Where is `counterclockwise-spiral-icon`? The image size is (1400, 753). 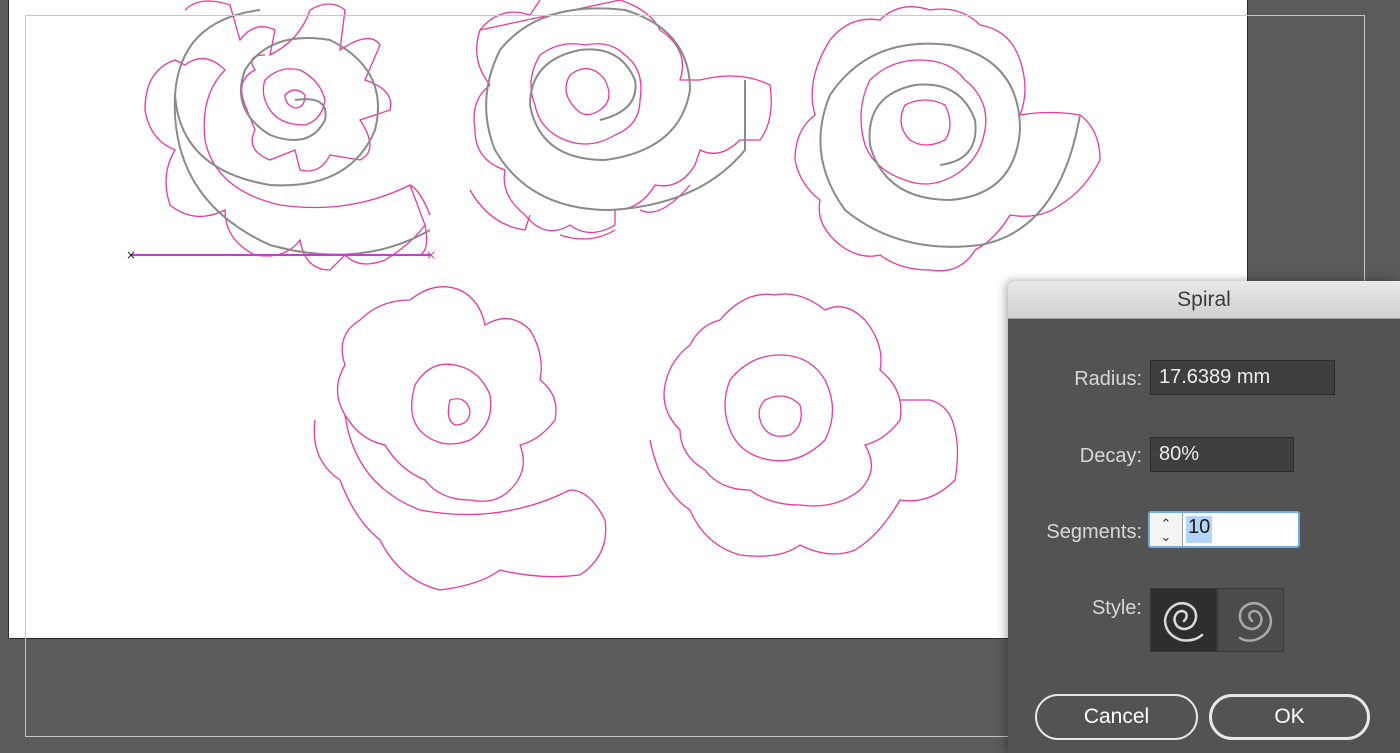
counterclockwise-spiral-icon is located at coordinates (1255, 621).